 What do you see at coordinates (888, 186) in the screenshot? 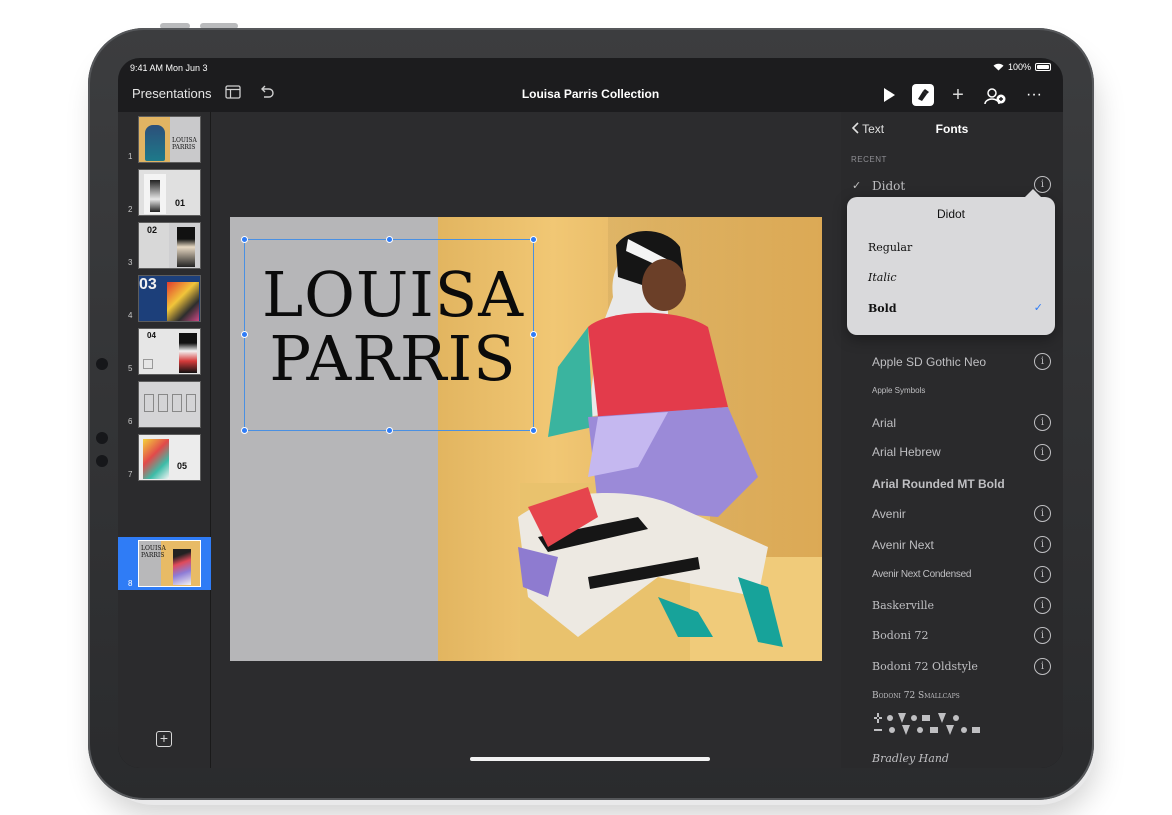
I see `font-item-recent: Didot` at bounding box center [888, 186].